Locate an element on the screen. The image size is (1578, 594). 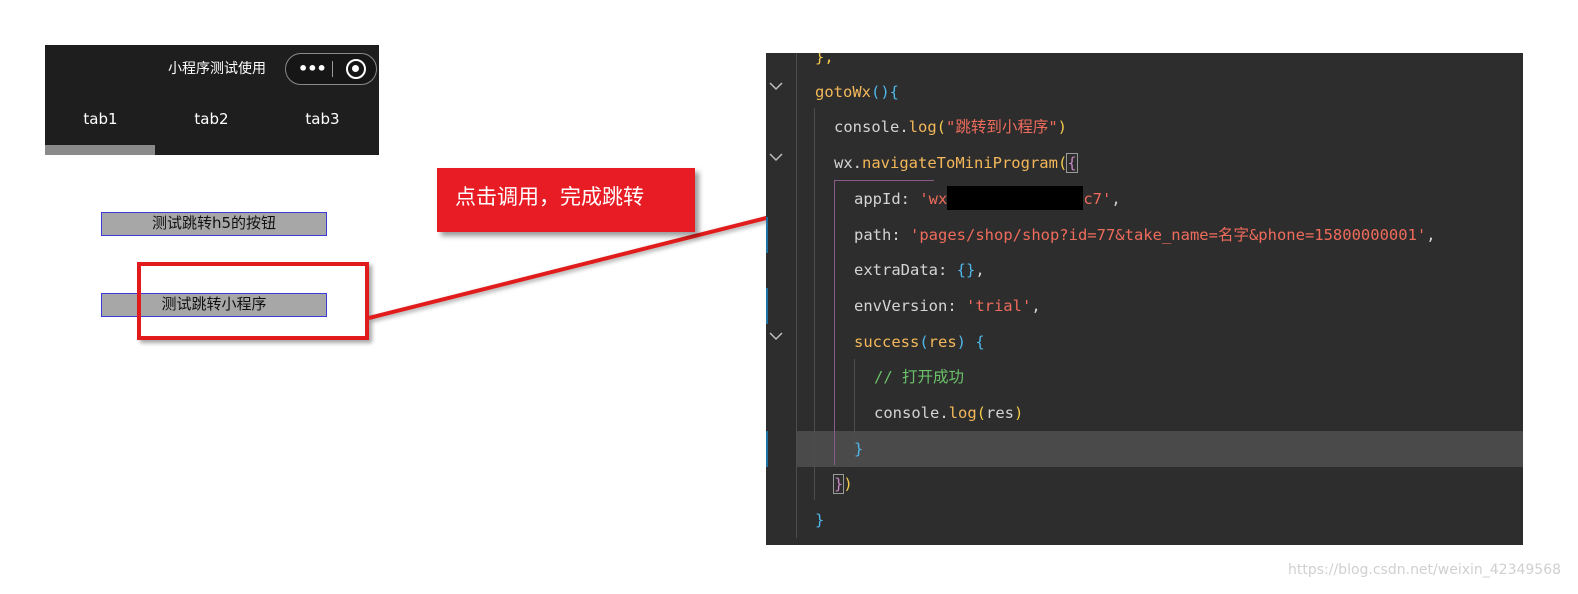
code-line: envVersion: 'trial', is located at coordinates (947, 306).